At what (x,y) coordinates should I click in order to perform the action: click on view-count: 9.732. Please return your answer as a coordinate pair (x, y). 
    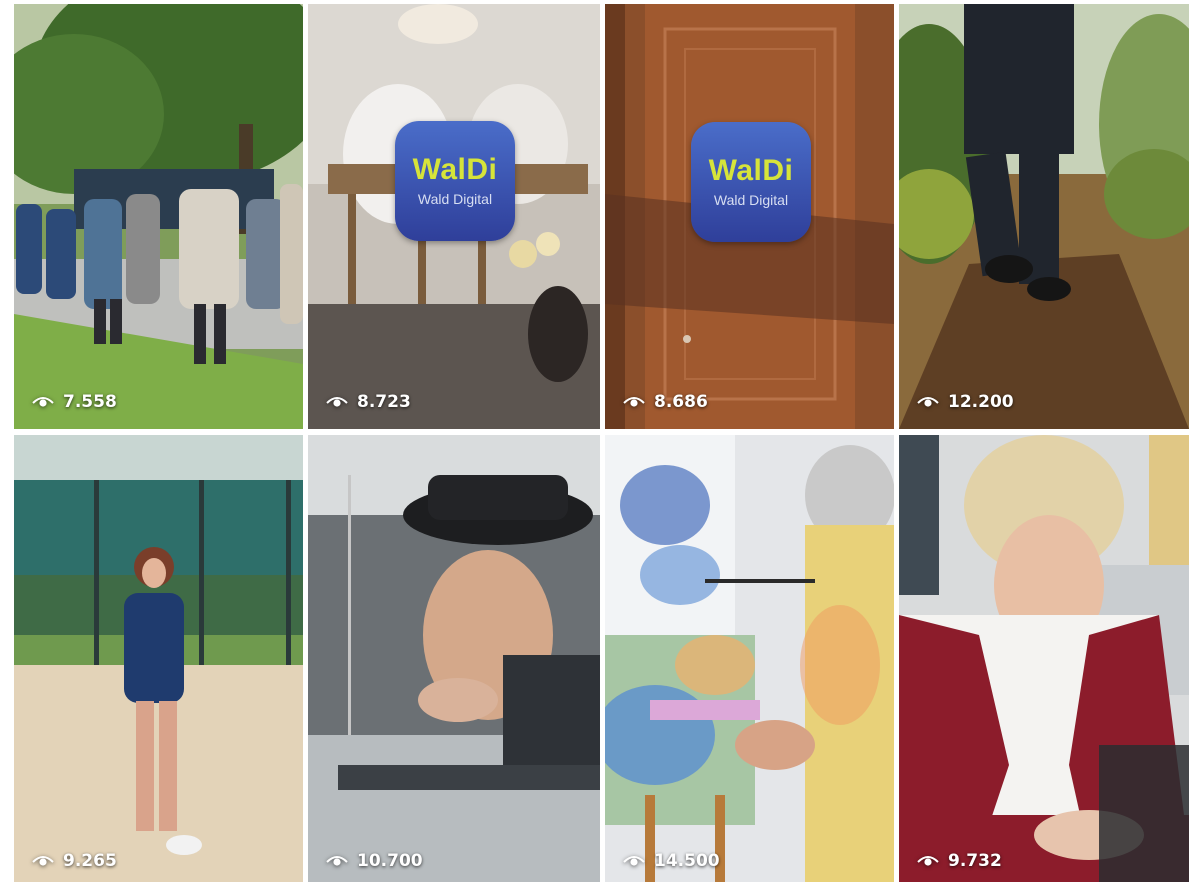
    Looking at the image, I should click on (959, 861).